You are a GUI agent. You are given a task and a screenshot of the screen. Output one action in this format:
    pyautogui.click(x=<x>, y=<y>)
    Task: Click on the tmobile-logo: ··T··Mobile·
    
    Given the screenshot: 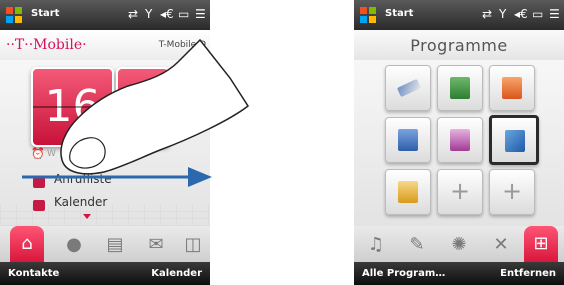 What is the action you would take?
    pyautogui.click(x=46, y=45)
    